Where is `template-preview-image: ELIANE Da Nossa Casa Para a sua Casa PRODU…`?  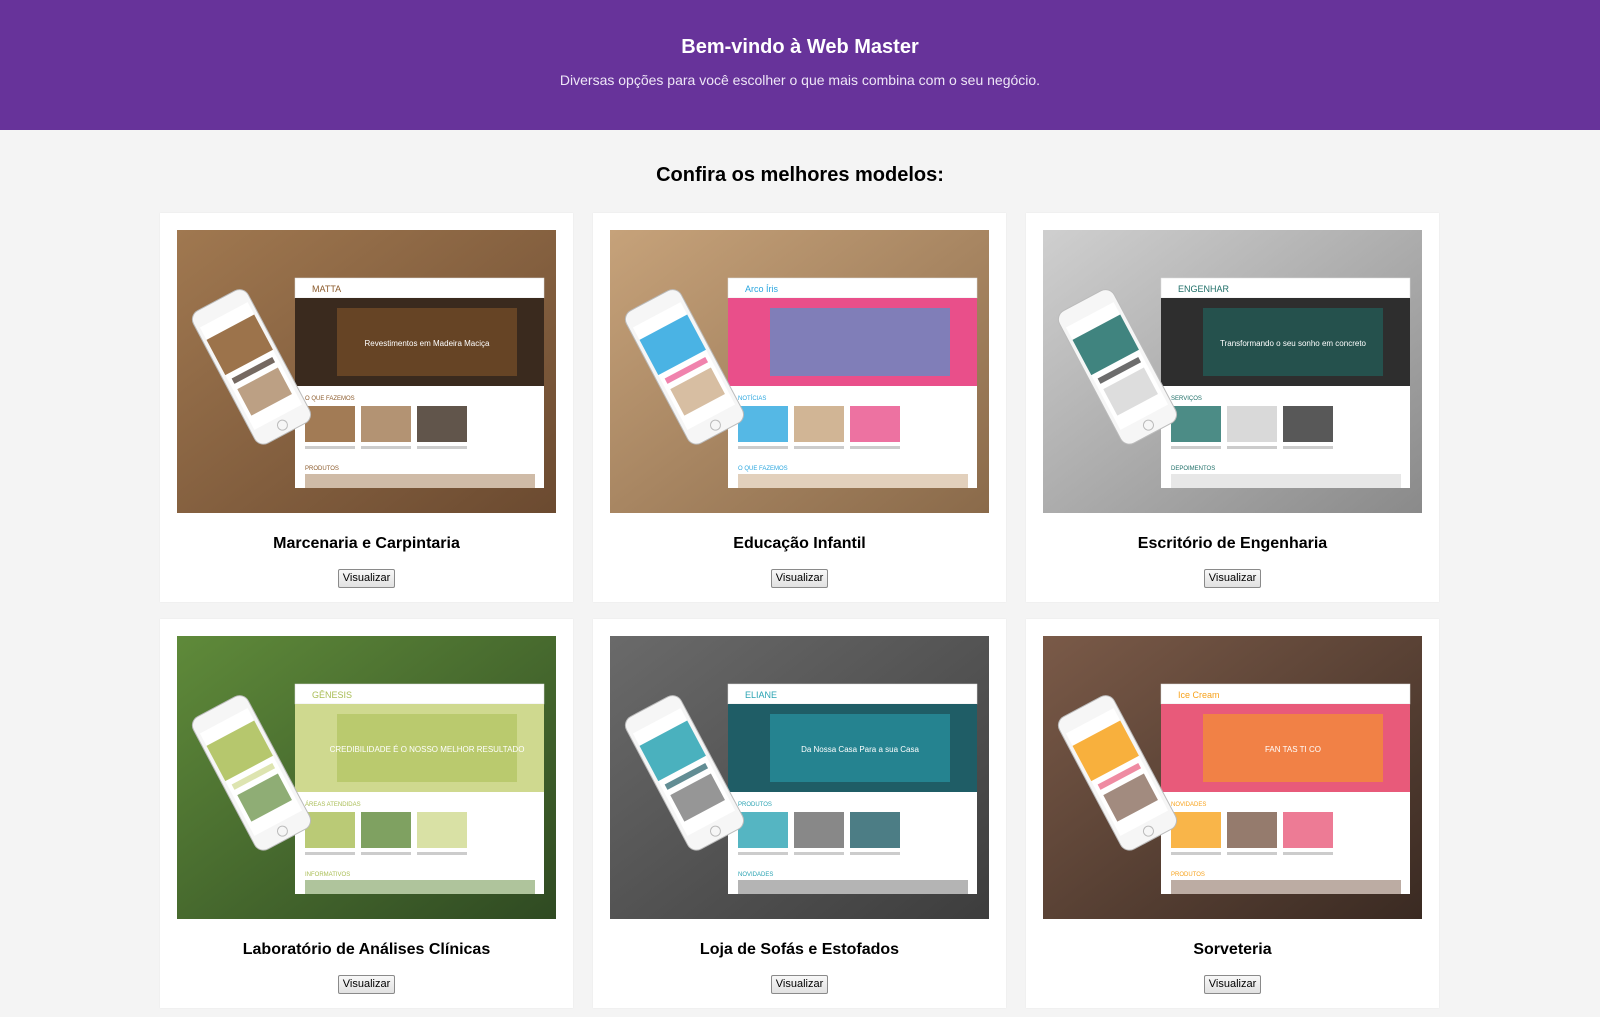
template-preview-image: ELIANE Da Nossa Casa Para a sua Casa PRODU… is located at coordinates (799, 777).